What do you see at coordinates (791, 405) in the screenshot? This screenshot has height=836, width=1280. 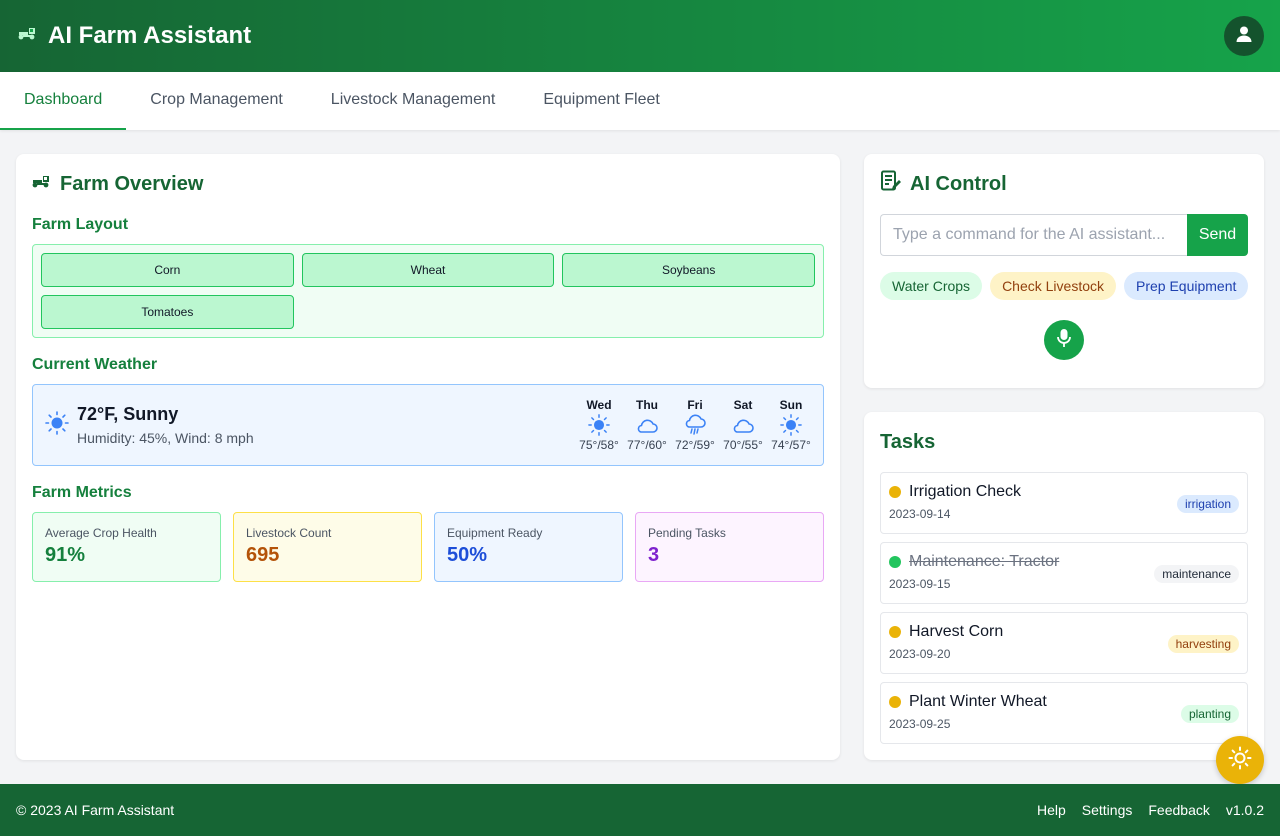 I see `forecast-day-label: Sun` at bounding box center [791, 405].